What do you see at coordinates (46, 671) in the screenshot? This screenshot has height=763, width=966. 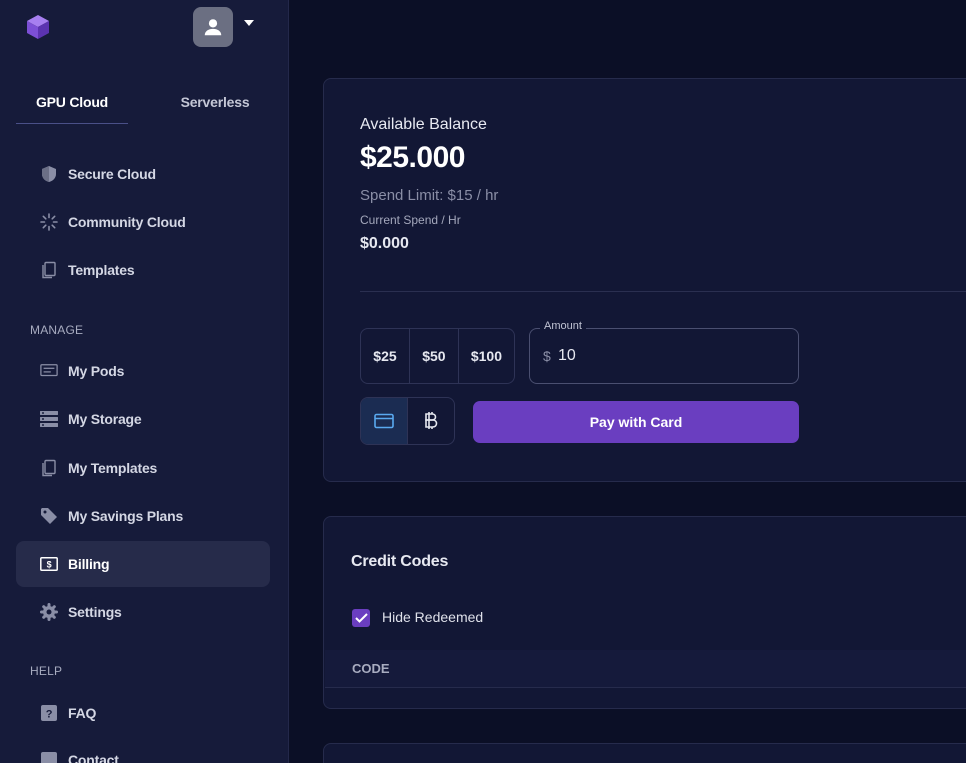 I see `section-title-help: HELP` at bounding box center [46, 671].